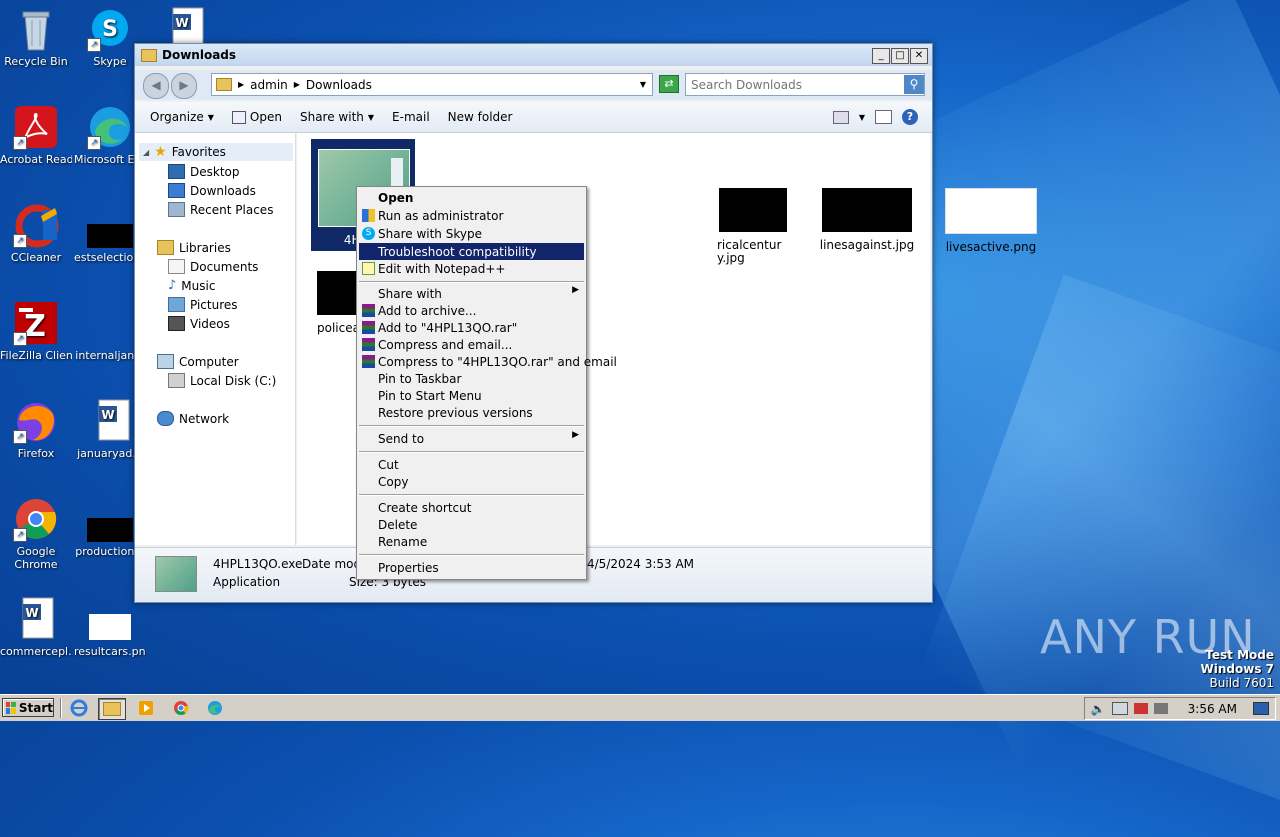  I want to click on nav-favorites: ◢ ★ Favorites, so click(184, 152).